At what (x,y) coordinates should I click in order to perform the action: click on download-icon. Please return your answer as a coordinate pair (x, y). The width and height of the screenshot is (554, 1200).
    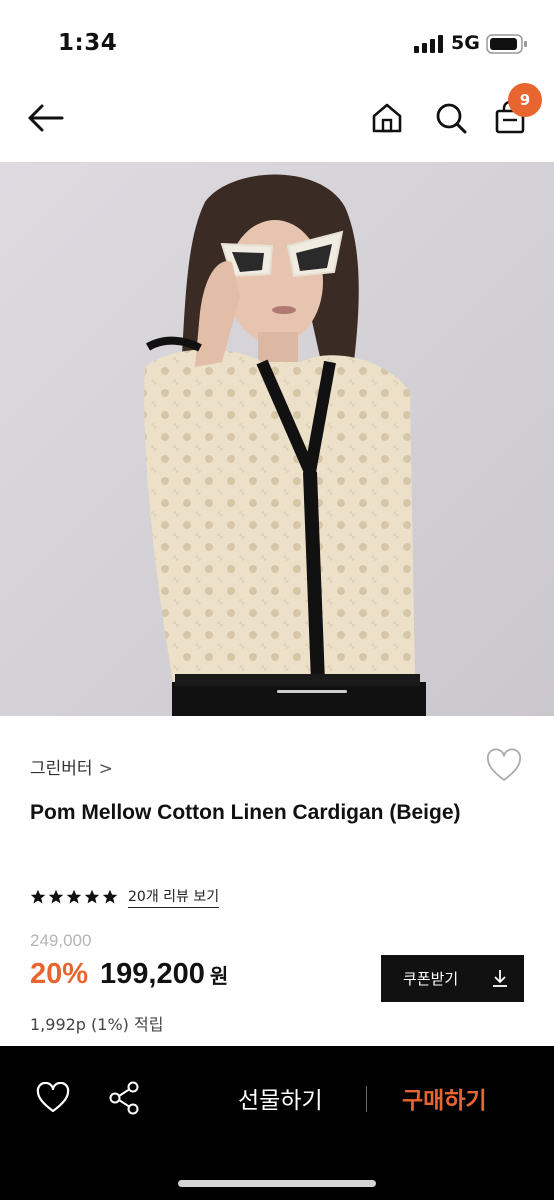
    Looking at the image, I should click on (500, 978).